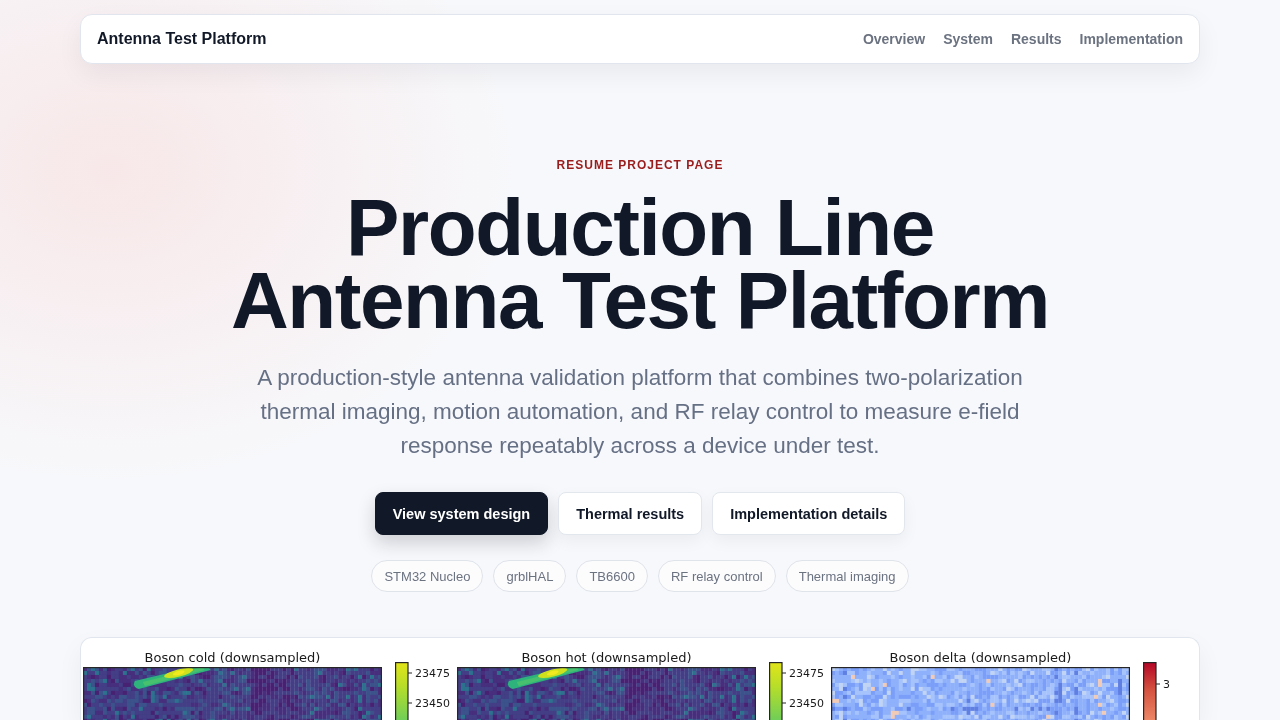 This screenshot has width=1280, height=720. I want to click on nav-link: Overview, so click(894, 39).